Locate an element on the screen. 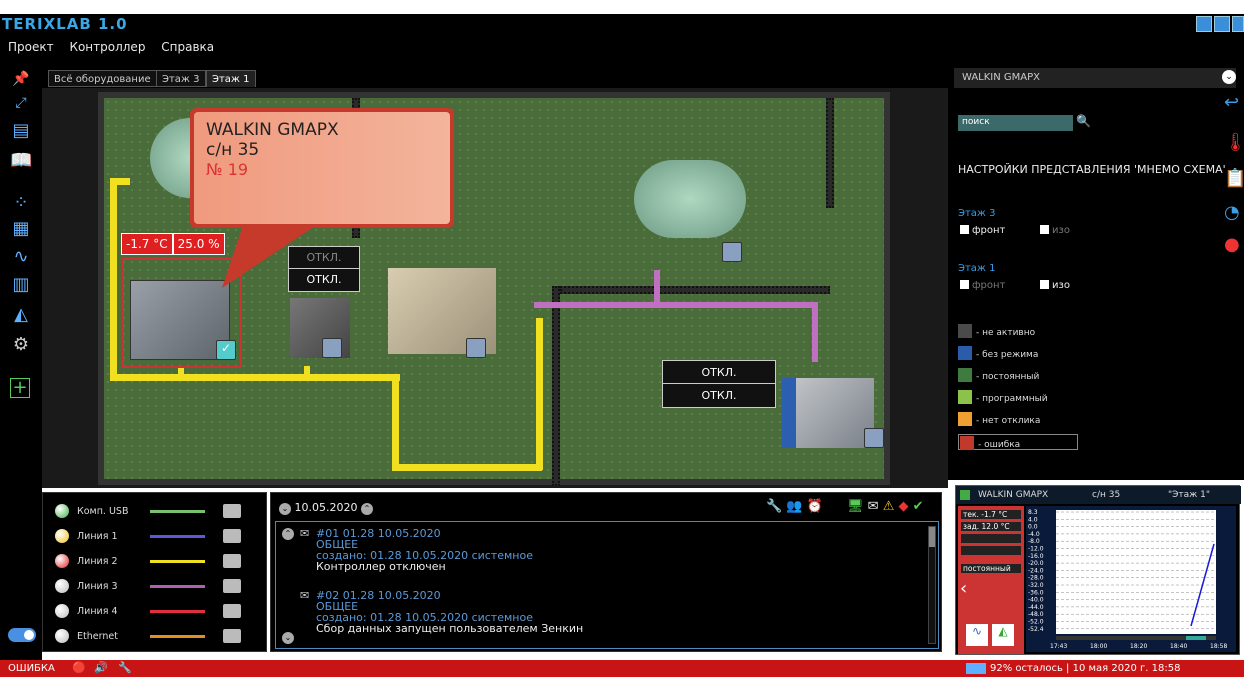 This screenshot has height=677, width=1244. ok-filter-icon: ✔ is located at coordinates (918, 506).